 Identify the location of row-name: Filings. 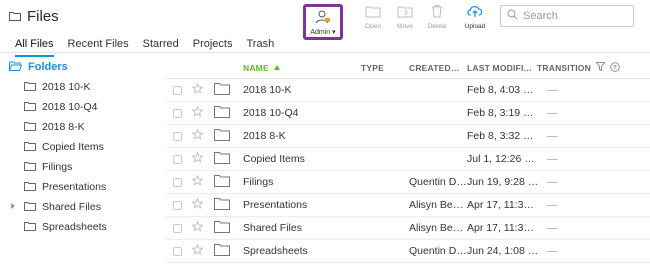
(302, 182).